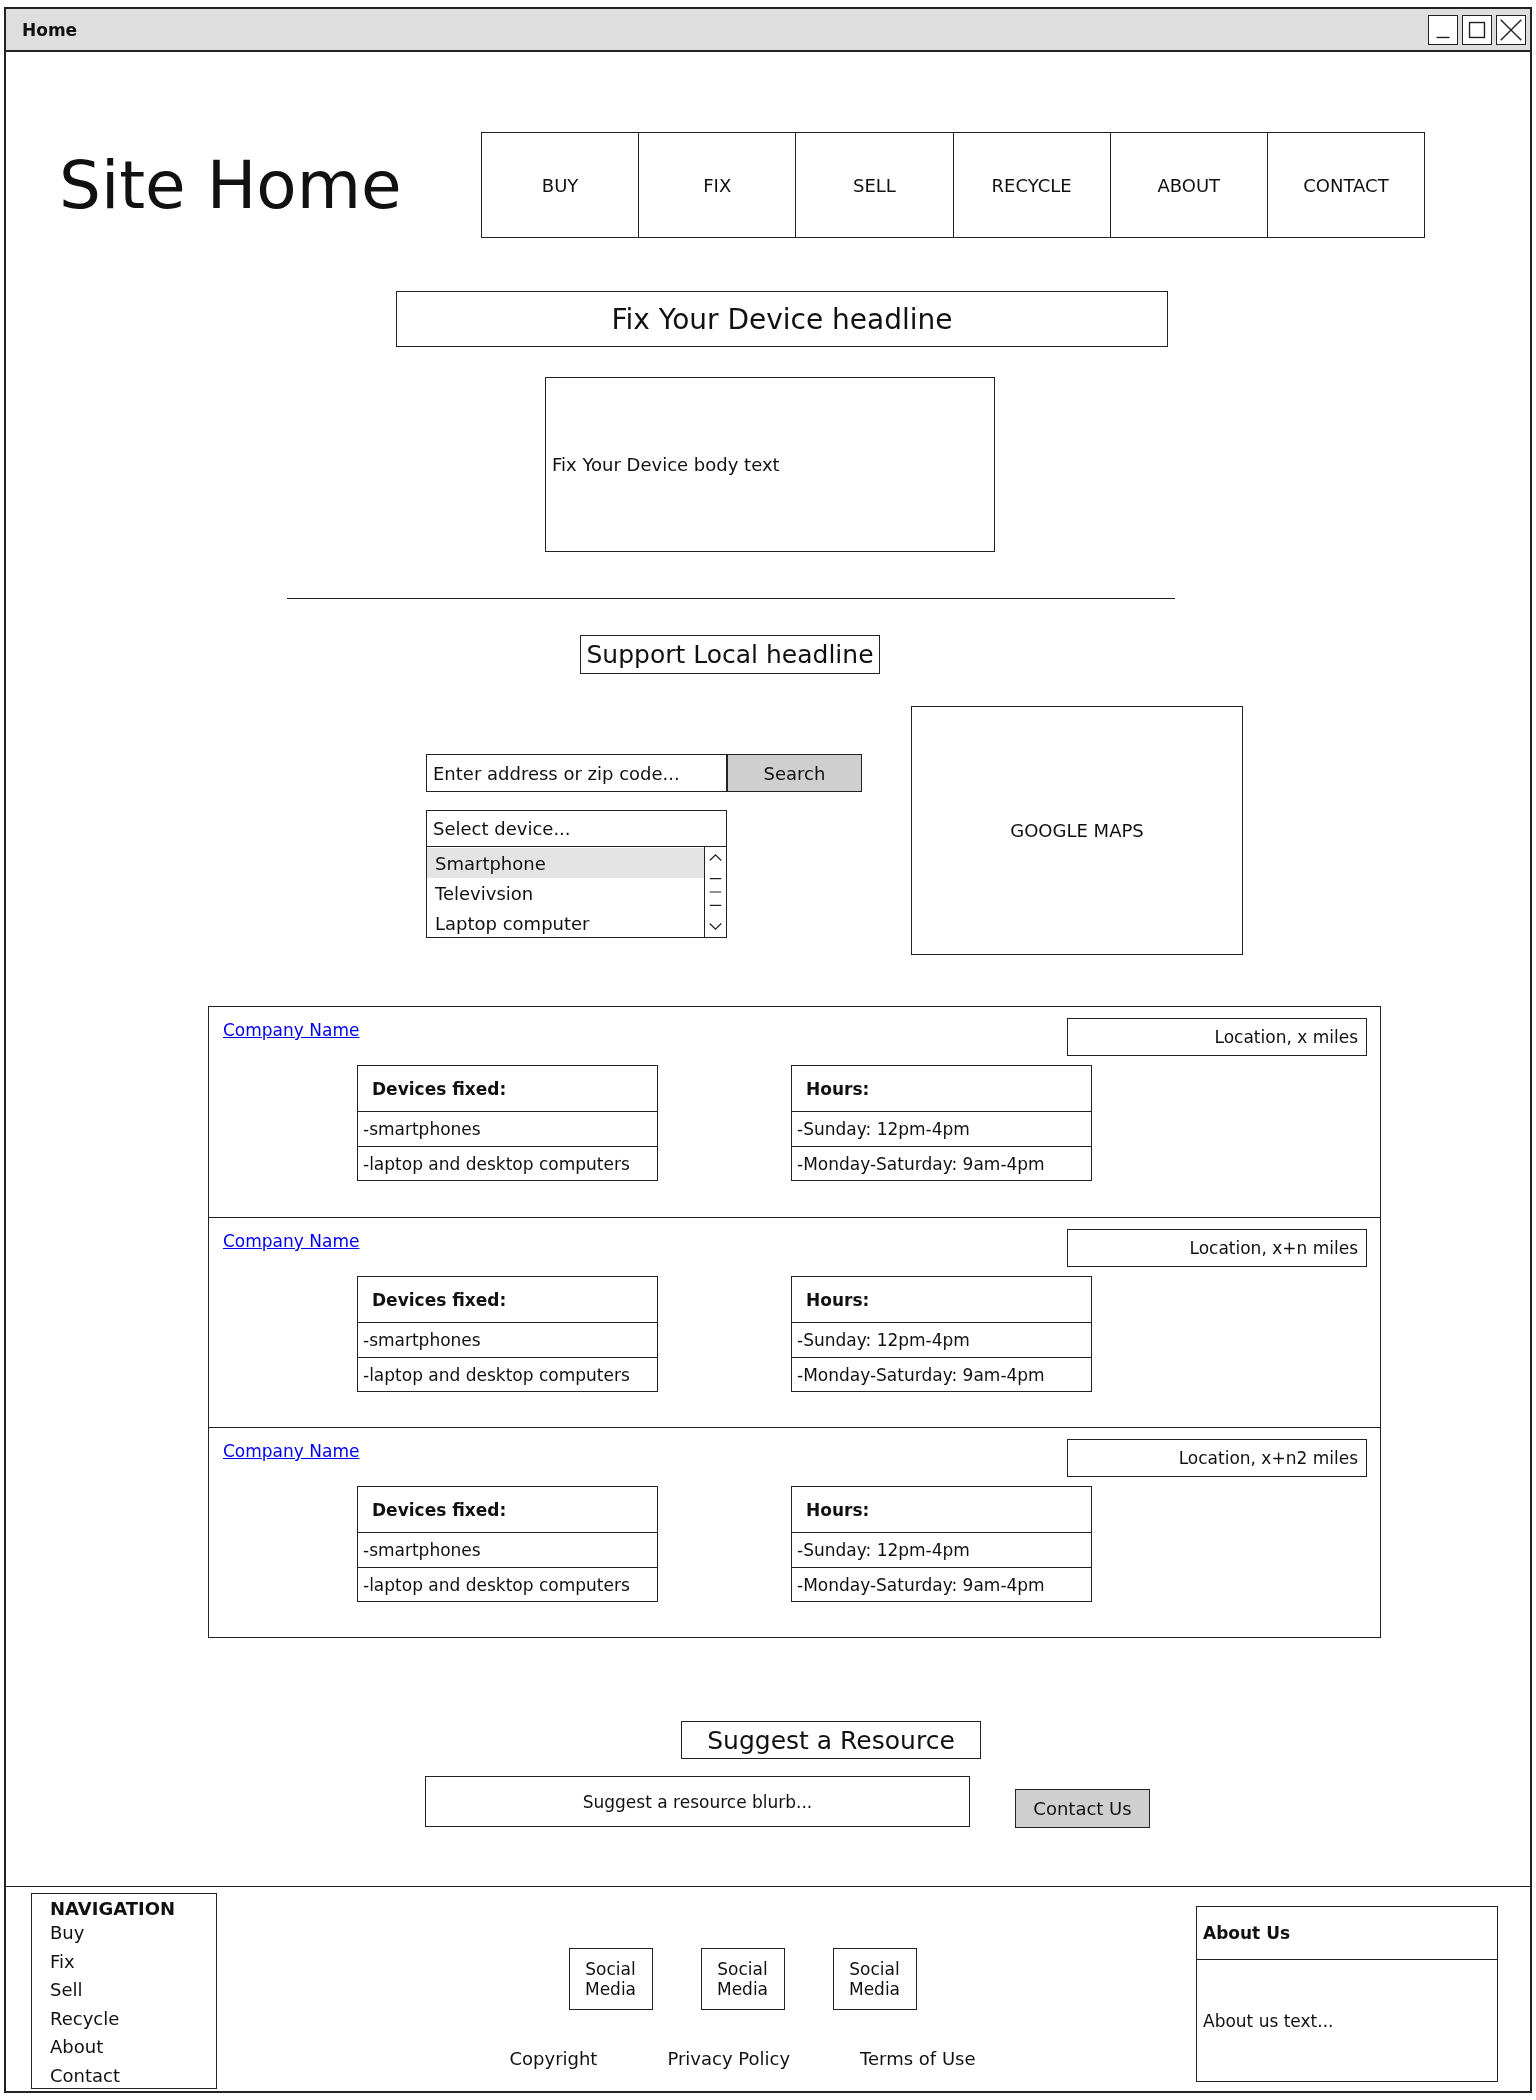 The image size is (1536, 2100). I want to click on contact-button: Contact Us, so click(1082, 1808).